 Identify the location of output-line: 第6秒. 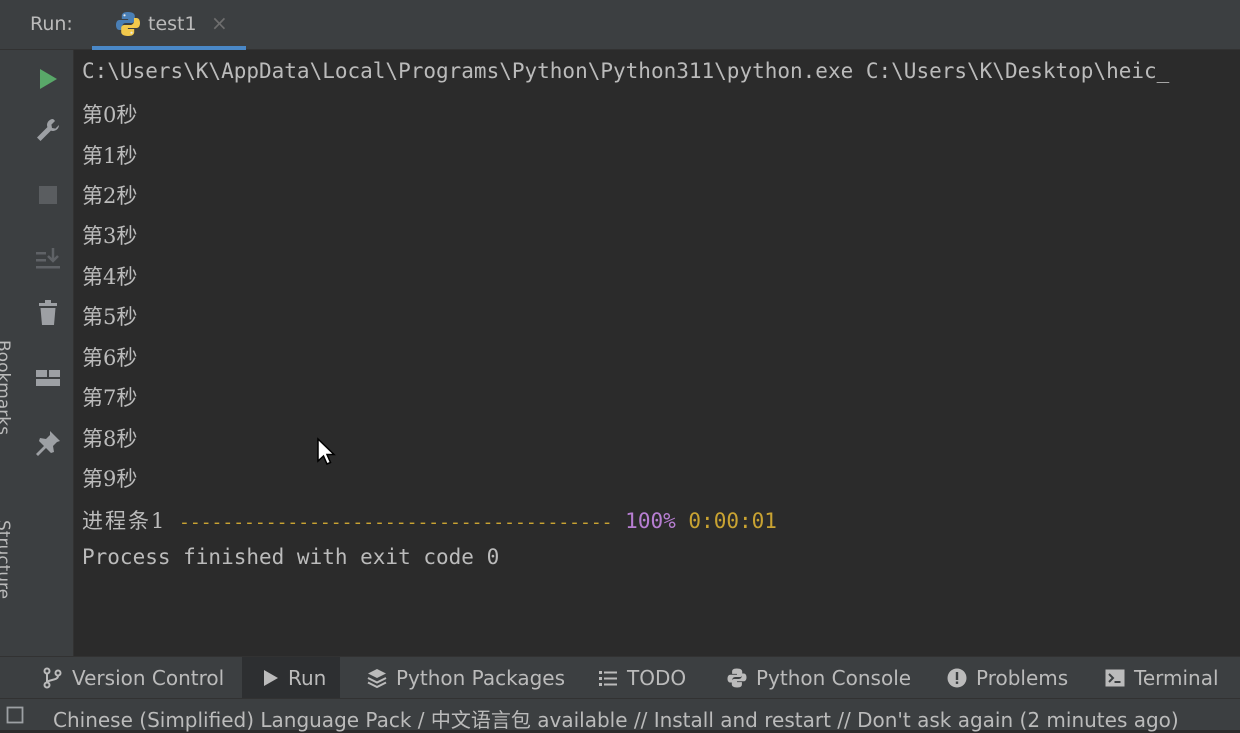
(110, 358).